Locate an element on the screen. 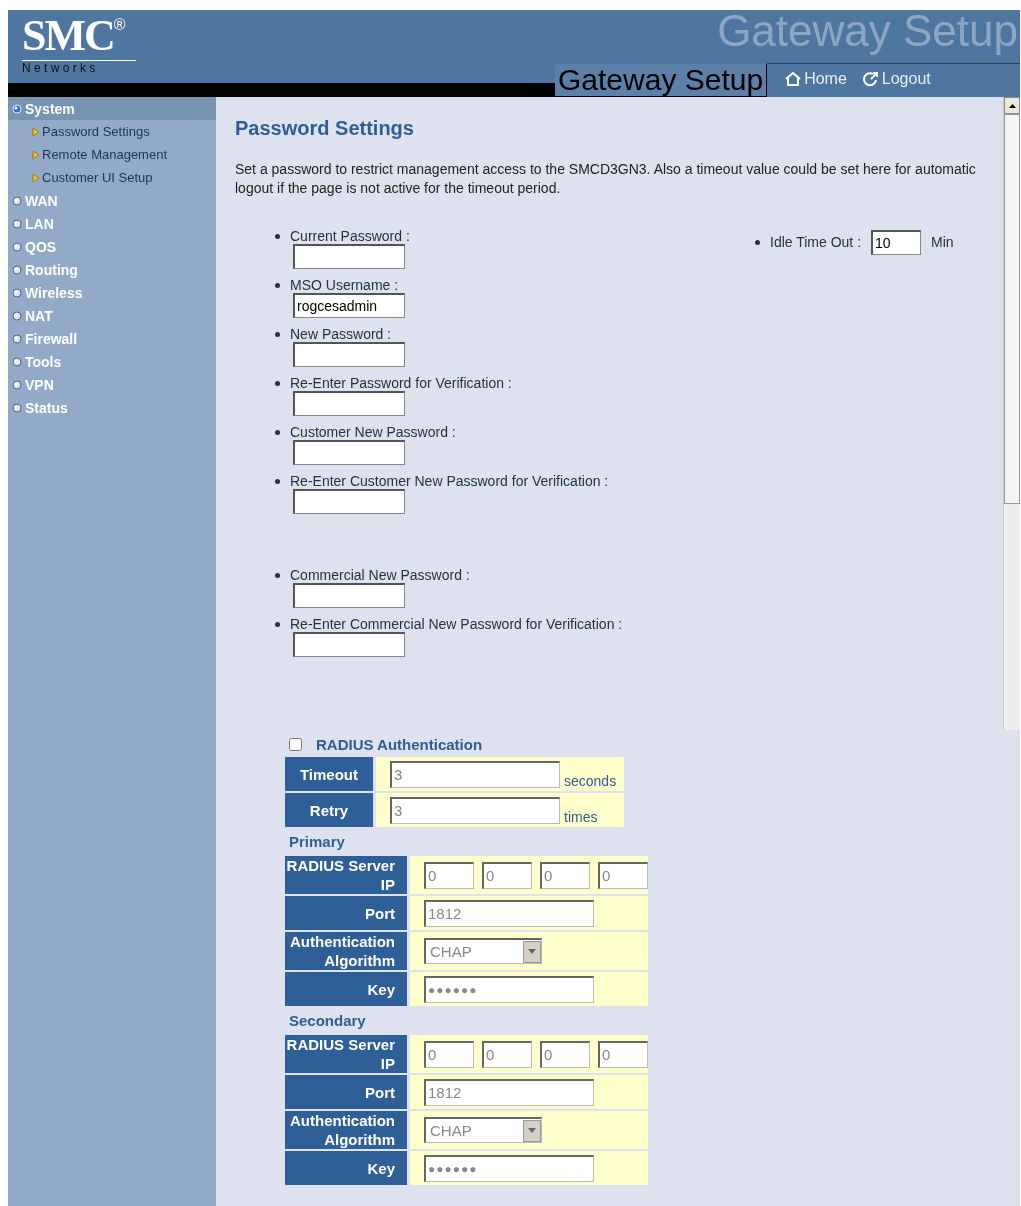 The width and height of the screenshot is (1021, 1206). header-link: Home is located at coordinates (816, 78).